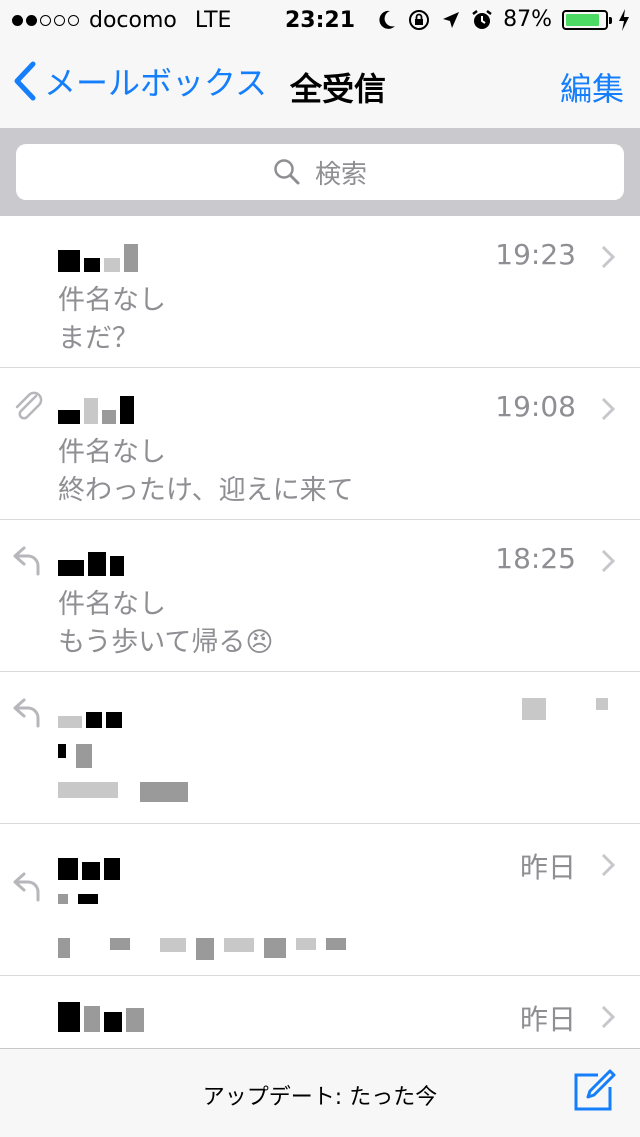 This screenshot has width=640, height=1137. What do you see at coordinates (259, 642) in the screenshot?
I see `angry-face-emoji: 😠` at bounding box center [259, 642].